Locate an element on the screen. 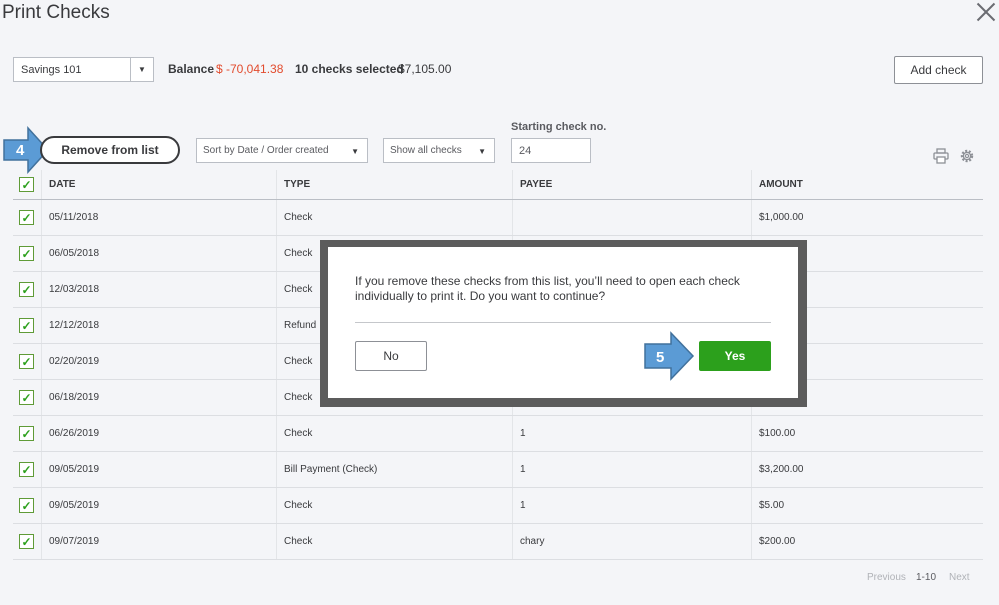 The height and width of the screenshot is (605, 999). table-row: ✓ 06/26/2019 Check 1 $100.00 is located at coordinates (498, 434).